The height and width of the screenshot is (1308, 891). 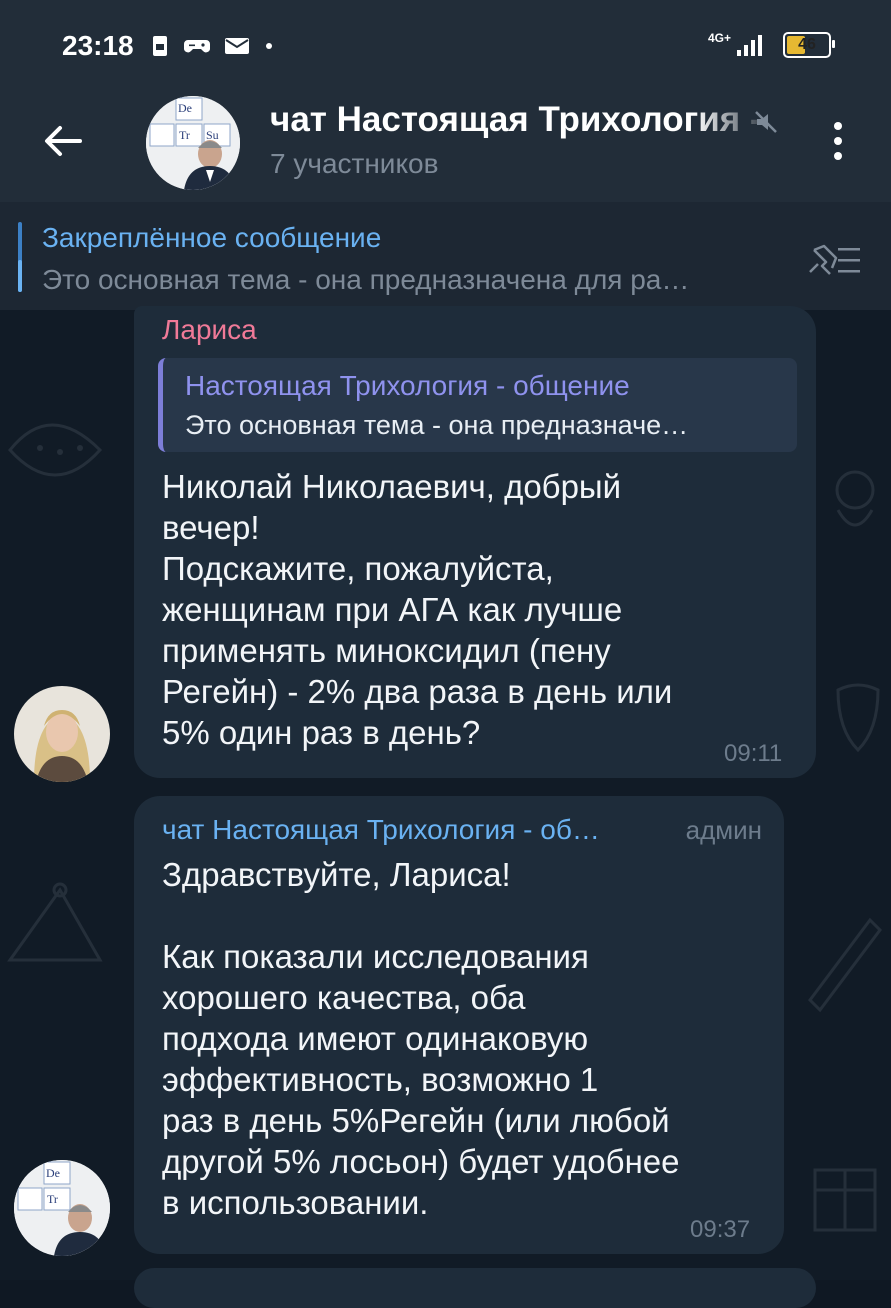 I want to click on sender-avatar-admin: De Tr, so click(x=62, y=1208).